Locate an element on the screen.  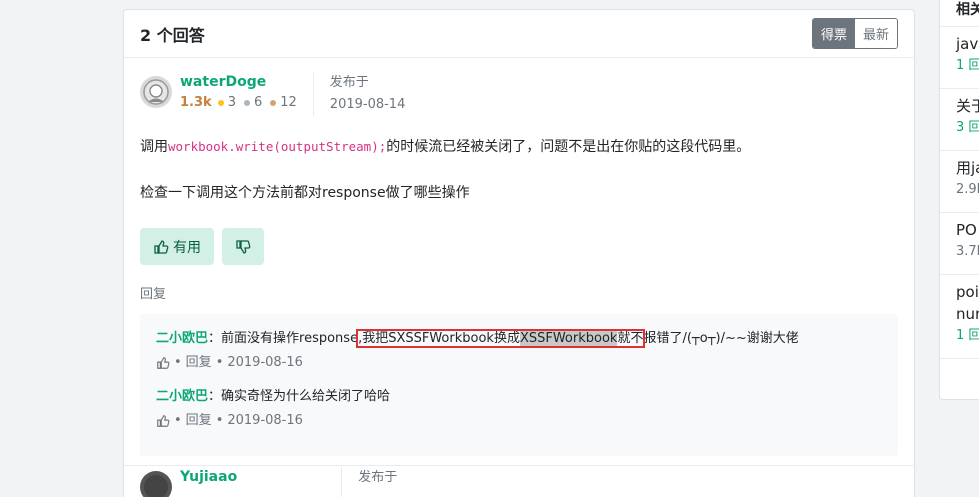
comment-text: 二小欧巴：确实奇怪为什么给关闭了哈哈 is located at coordinates (519, 397).